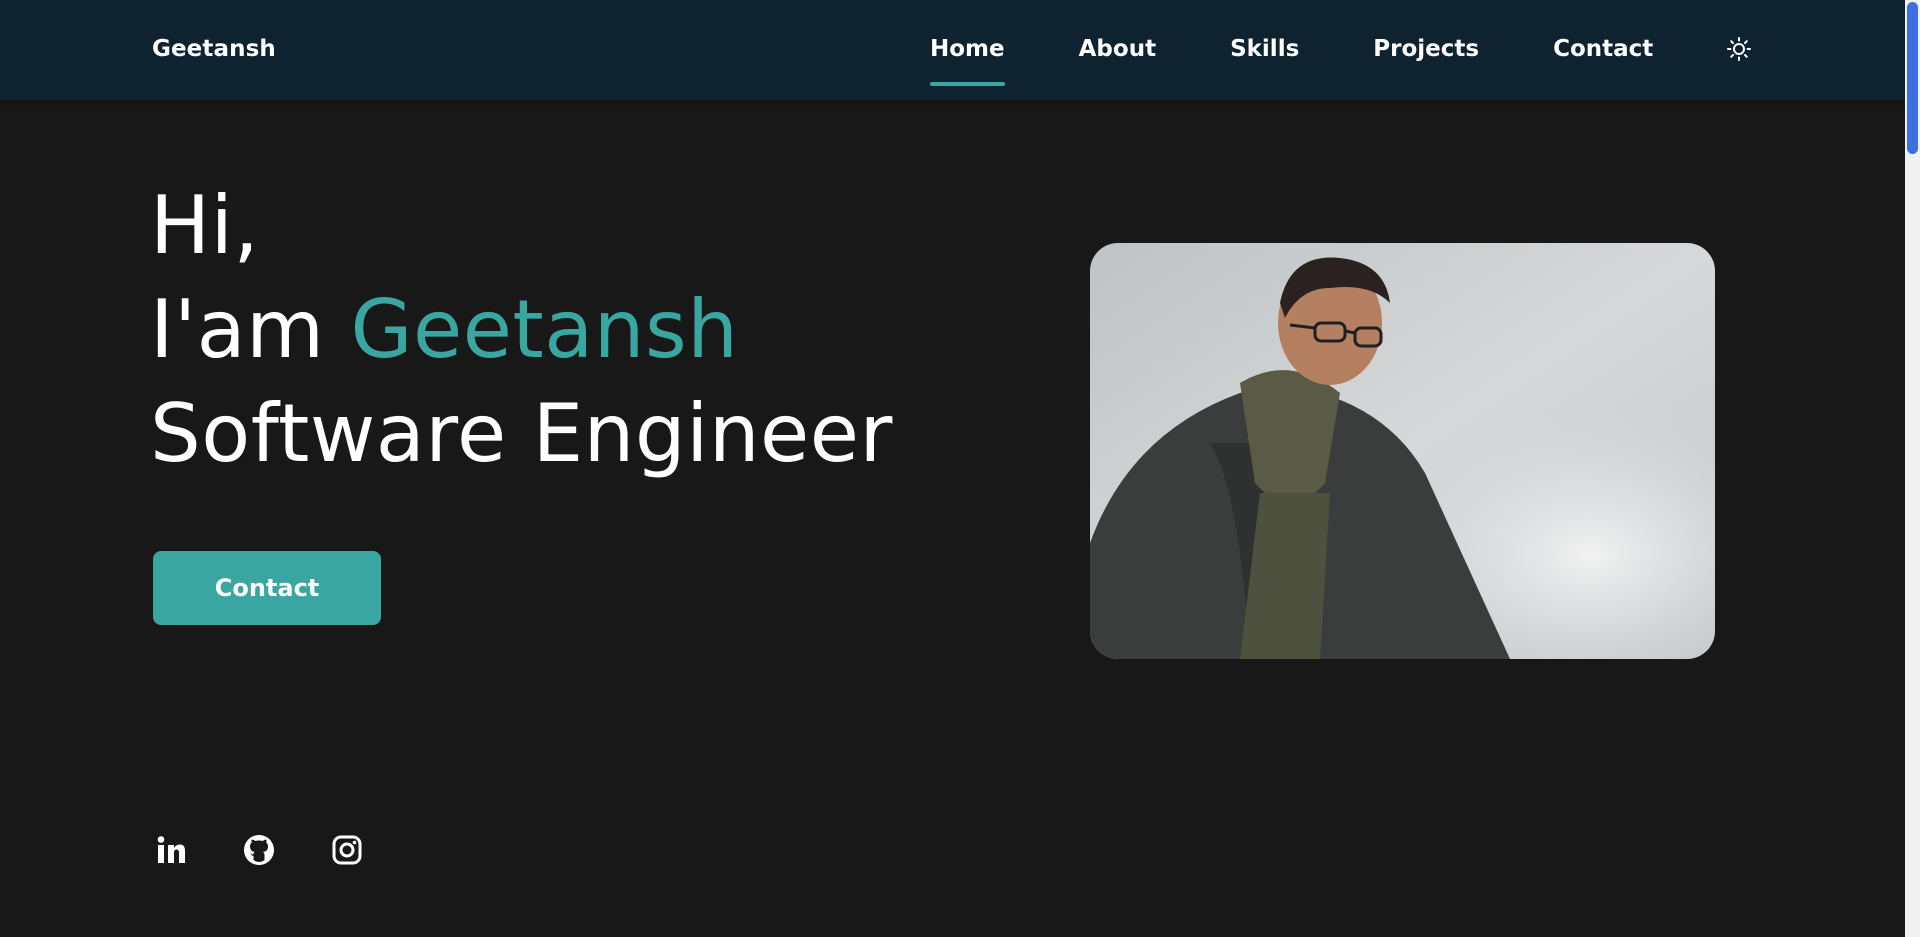  Describe the element at coordinates (1912, 78) in the screenshot. I see `scroll-thumb` at that location.